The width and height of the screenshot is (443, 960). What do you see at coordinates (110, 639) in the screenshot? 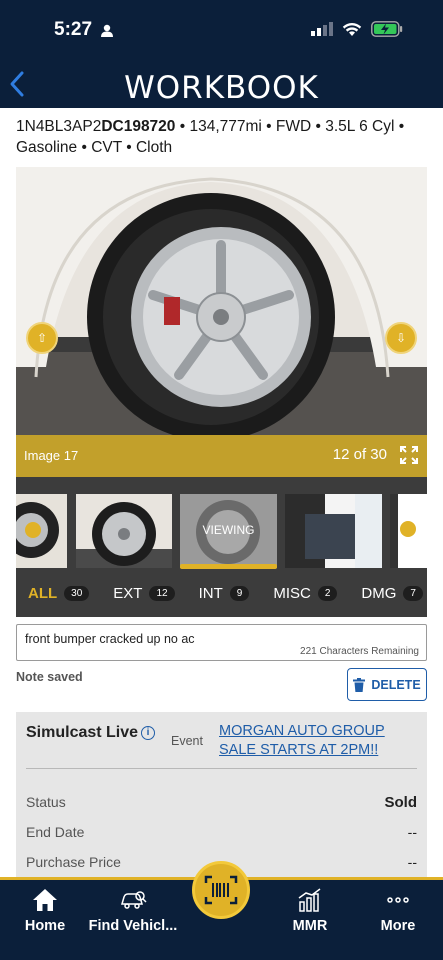
I see `note-value: front bumper cracked up no ac` at bounding box center [110, 639].